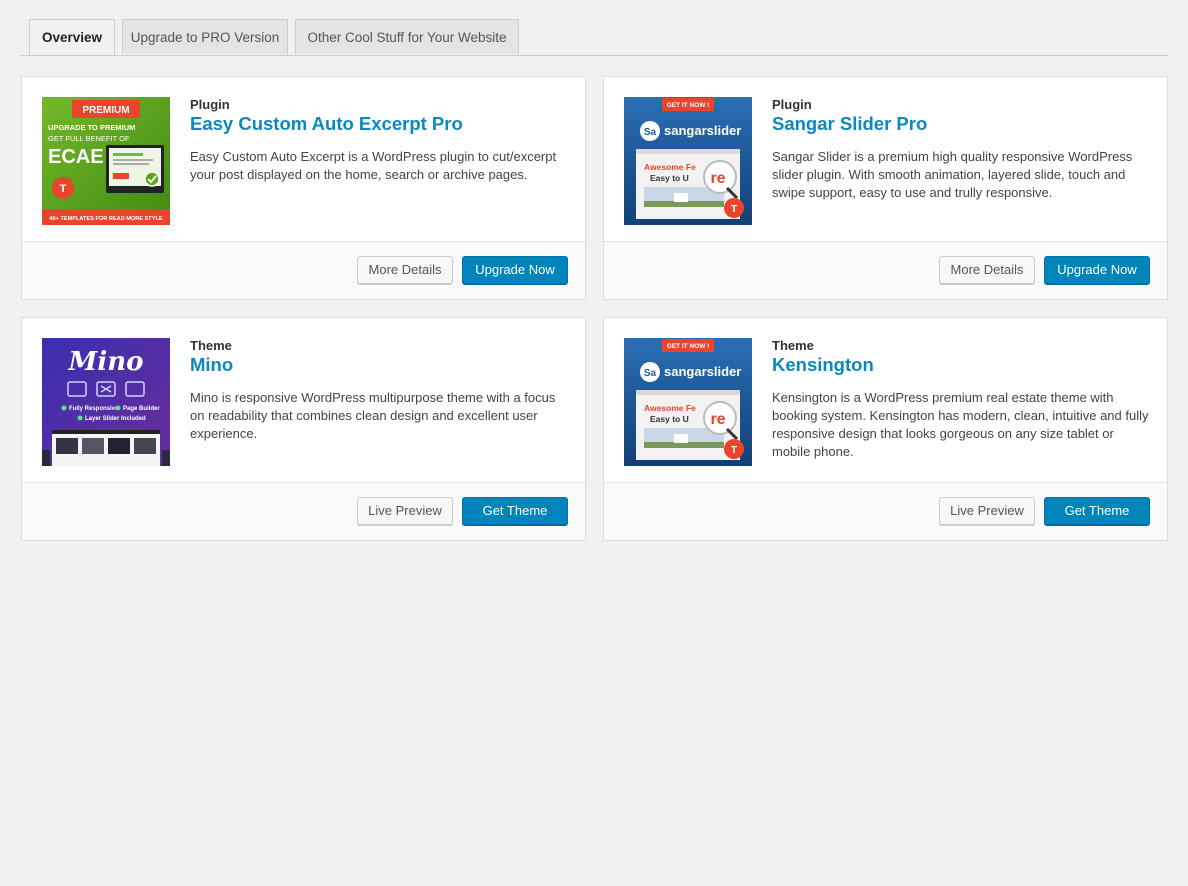 This screenshot has width=1188, height=886. I want to click on svg-text: Page Builder, so click(141, 409).